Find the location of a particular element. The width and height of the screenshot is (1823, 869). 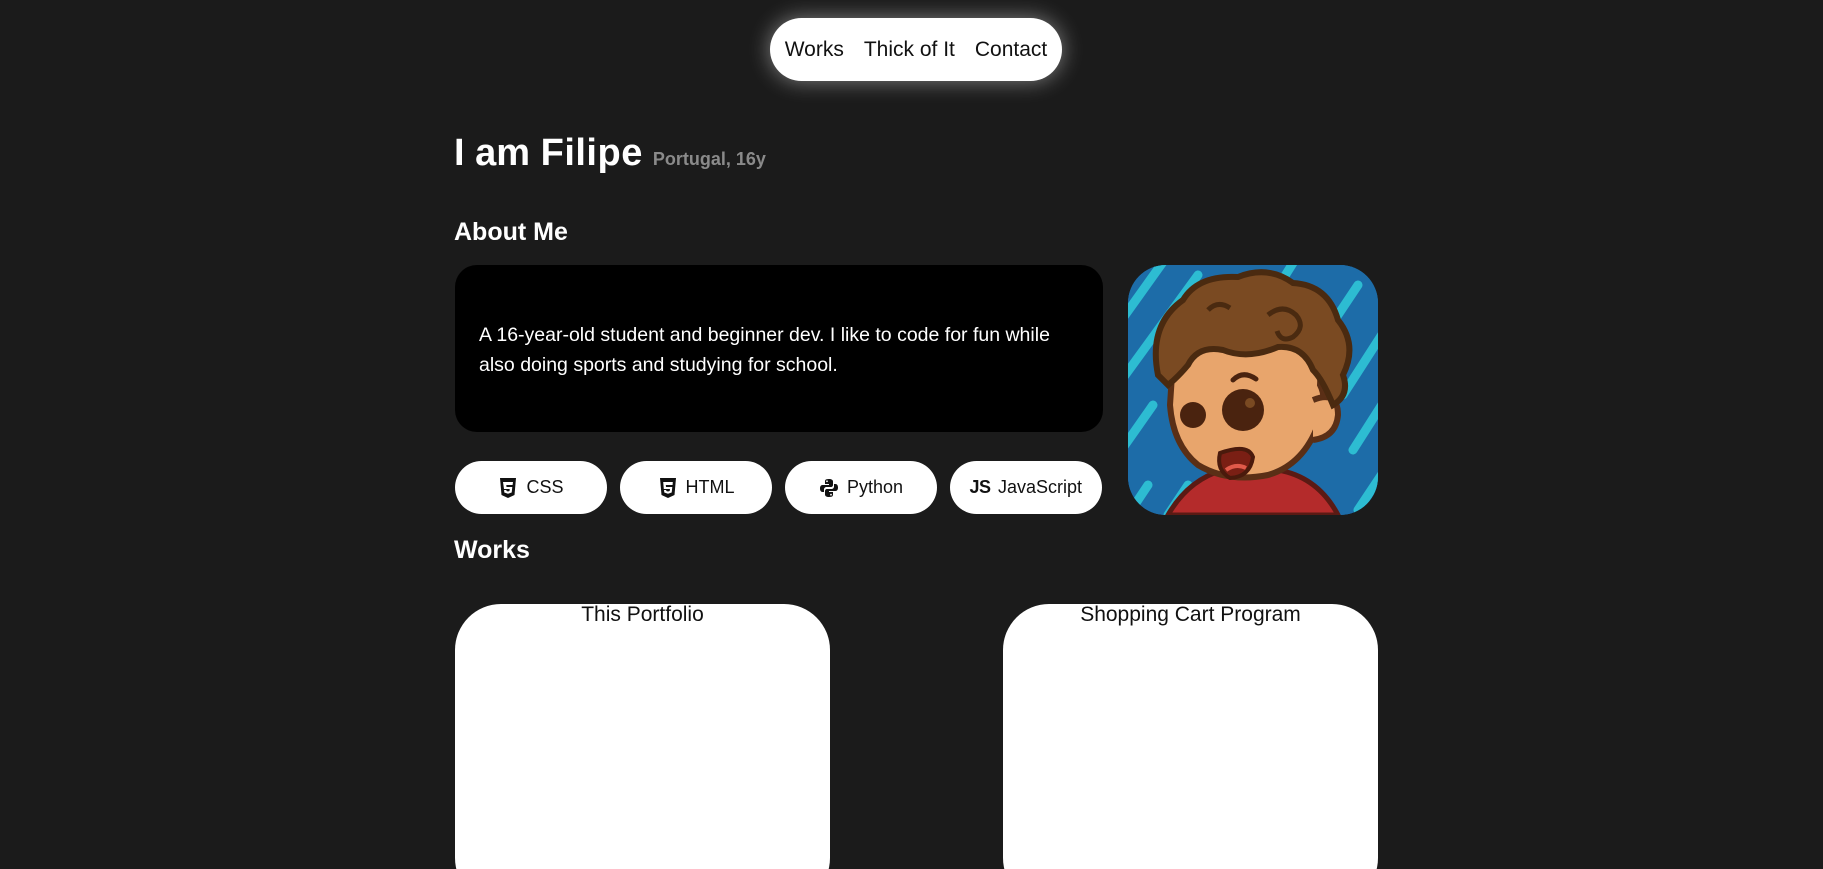

works-heading: Works is located at coordinates (492, 550).